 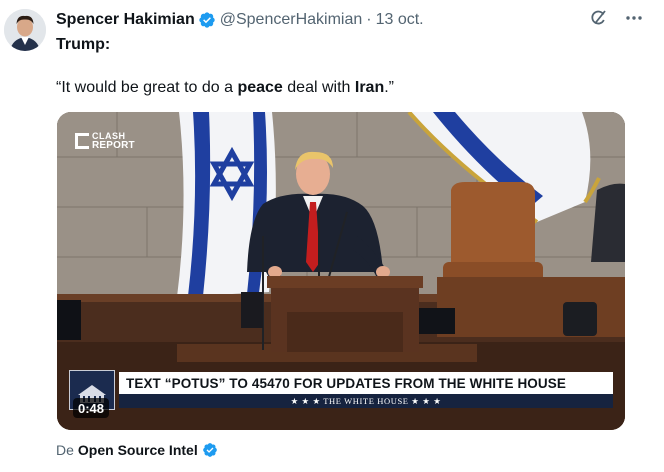 What do you see at coordinates (634, 18) in the screenshot?
I see `more-dots-icon` at bounding box center [634, 18].